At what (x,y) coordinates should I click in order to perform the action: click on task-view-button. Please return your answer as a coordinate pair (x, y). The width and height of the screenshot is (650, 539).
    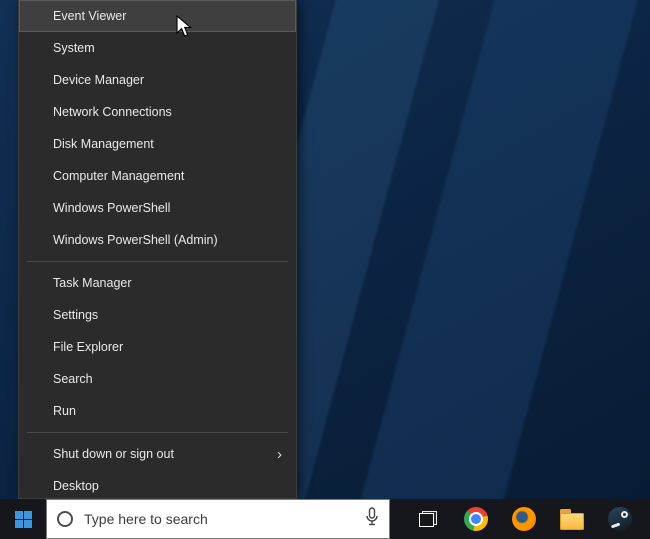
    Looking at the image, I should click on (428, 519).